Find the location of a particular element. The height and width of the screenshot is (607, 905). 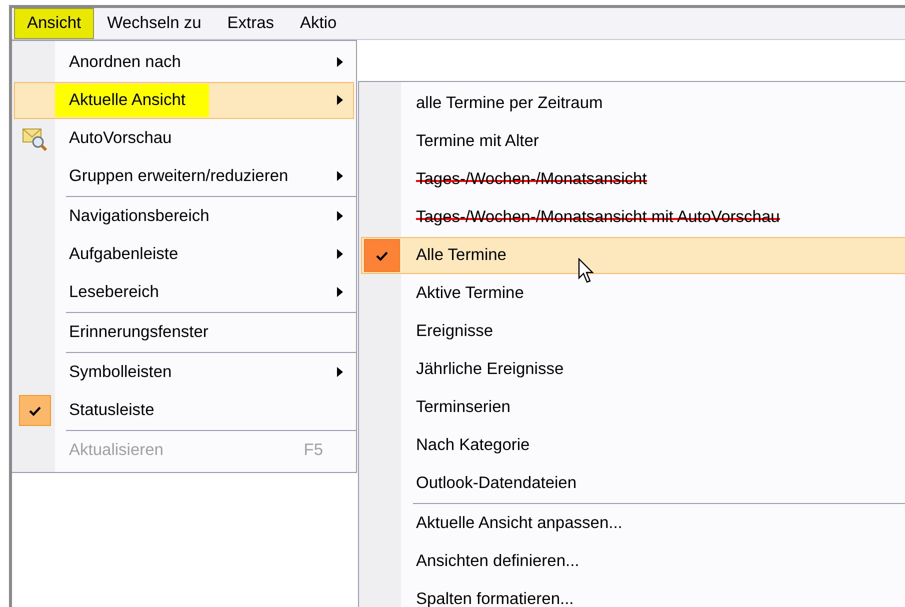

envelope-magnifier-icon is located at coordinates (35, 138).